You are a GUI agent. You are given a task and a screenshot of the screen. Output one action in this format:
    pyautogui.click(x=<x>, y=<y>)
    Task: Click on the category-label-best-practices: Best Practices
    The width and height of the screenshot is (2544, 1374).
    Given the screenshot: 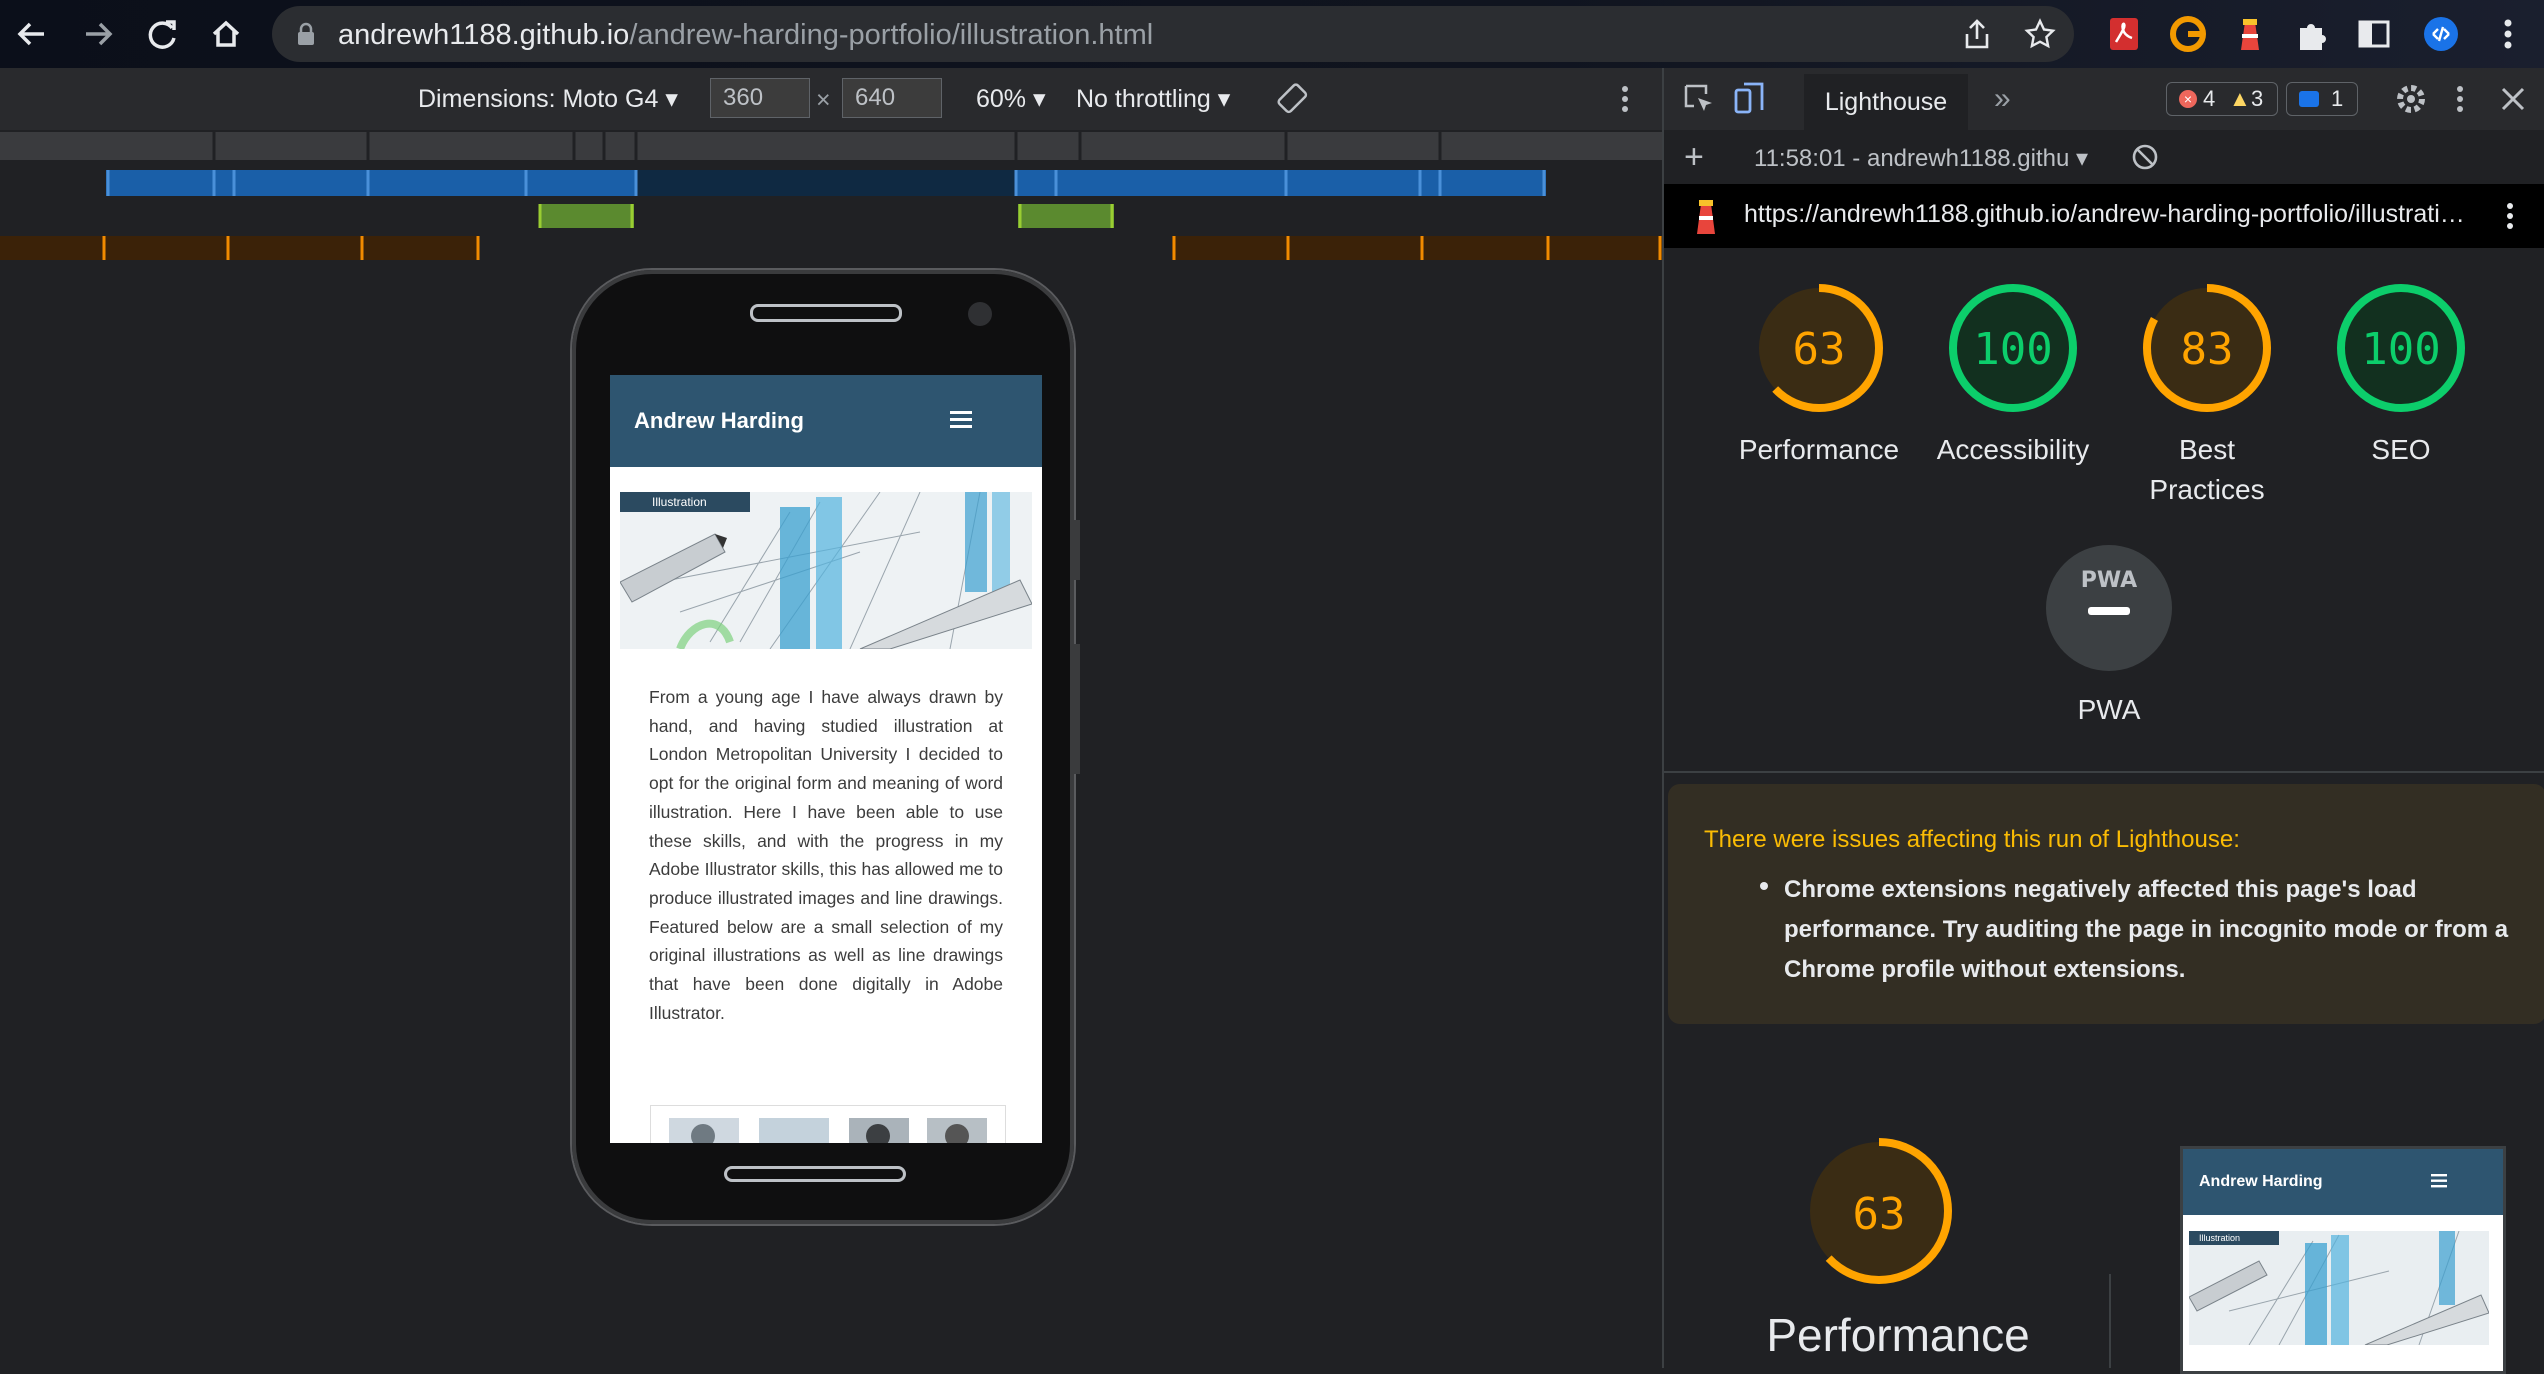 What is the action you would take?
    pyautogui.click(x=2207, y=469)
    